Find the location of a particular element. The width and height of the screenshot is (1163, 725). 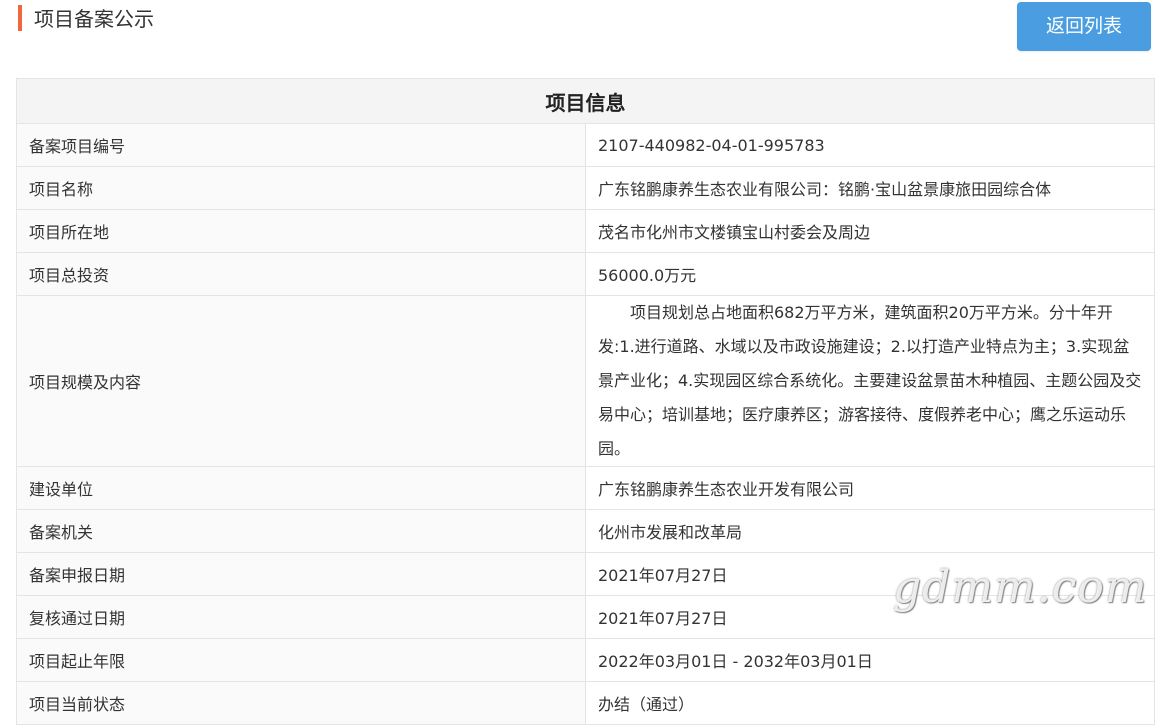

row-label: 项目起止年限 is located at coordinates (301, 660).